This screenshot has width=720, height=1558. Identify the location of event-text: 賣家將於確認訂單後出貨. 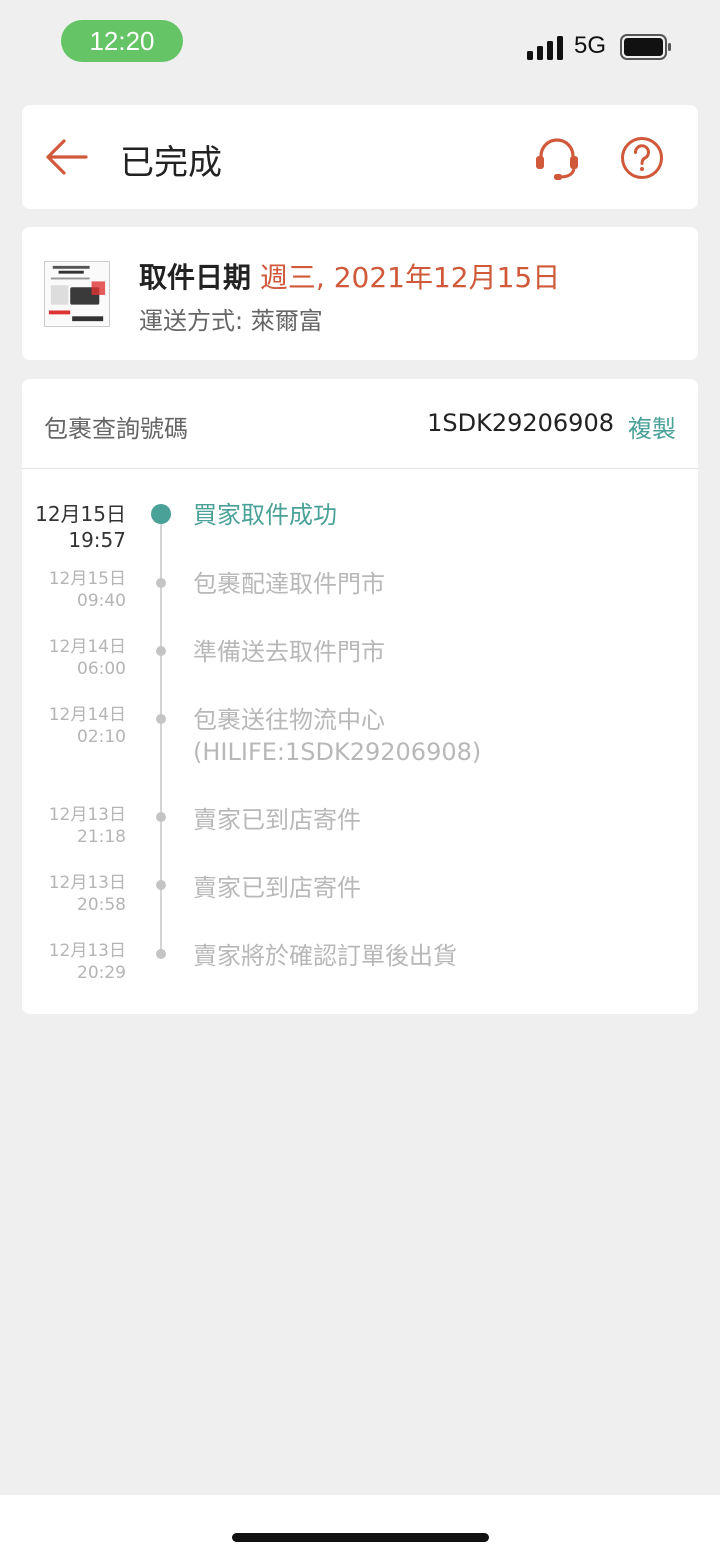
(325, 956).